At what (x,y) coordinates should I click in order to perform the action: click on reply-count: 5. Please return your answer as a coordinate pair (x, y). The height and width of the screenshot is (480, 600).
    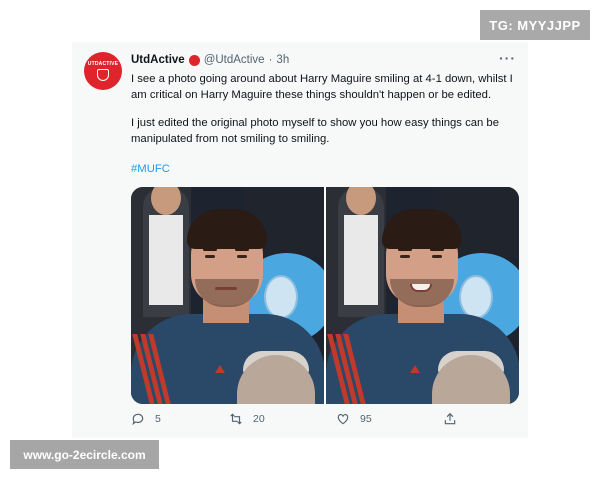
    Looking at the image, I should click on (158, 419).